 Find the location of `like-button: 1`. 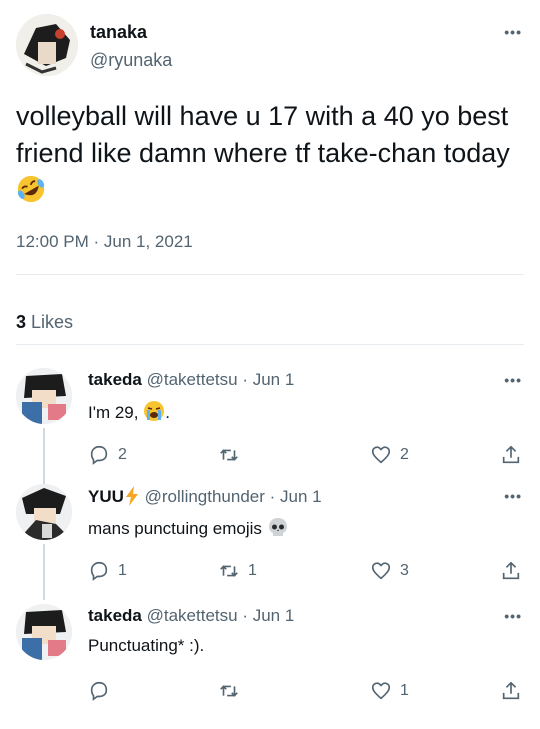

like-button: 1 is located at coordinates (389, 691).